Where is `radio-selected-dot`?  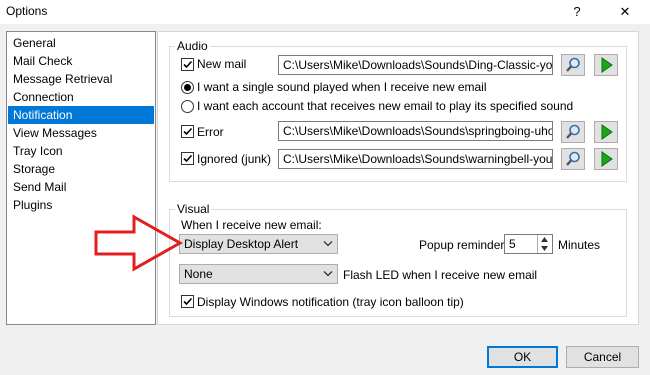
radio-selected-dot is located at coordinates (187, 87).